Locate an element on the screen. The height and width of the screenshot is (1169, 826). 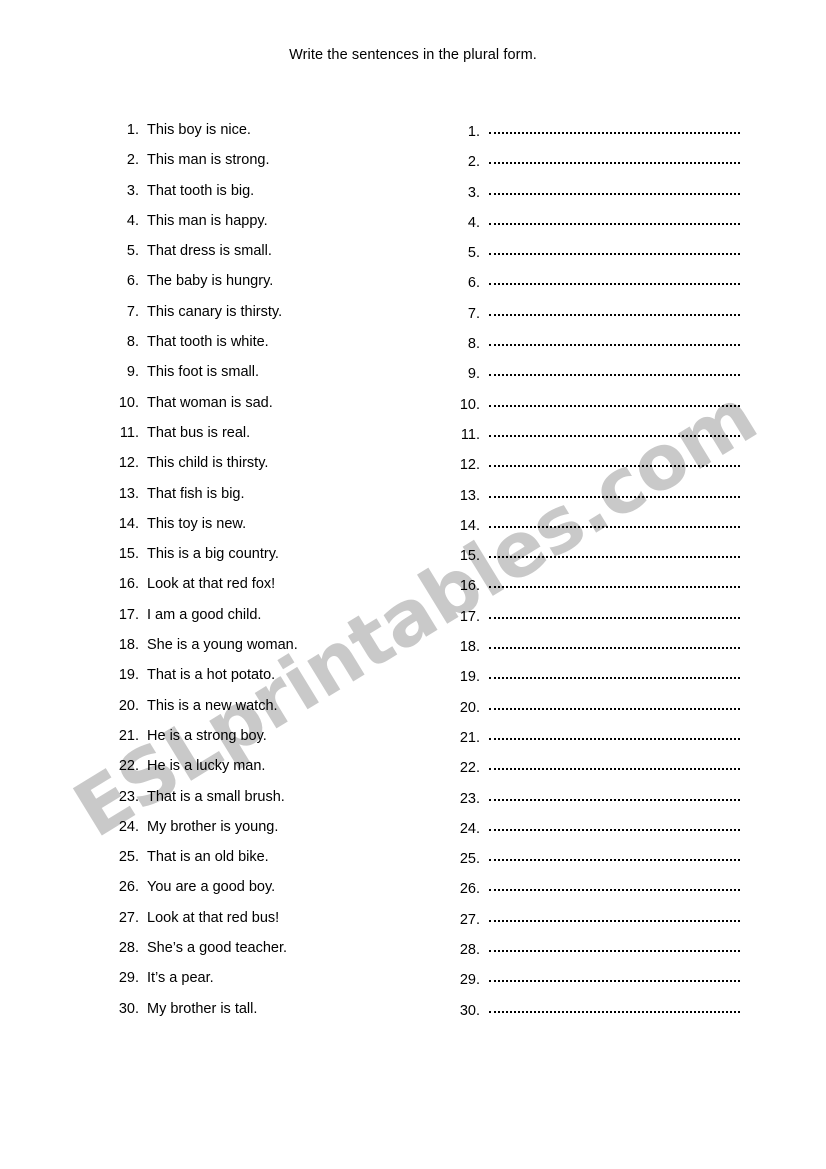
prompt-sentence: This toy is new. is located at coordinates (197, 523).